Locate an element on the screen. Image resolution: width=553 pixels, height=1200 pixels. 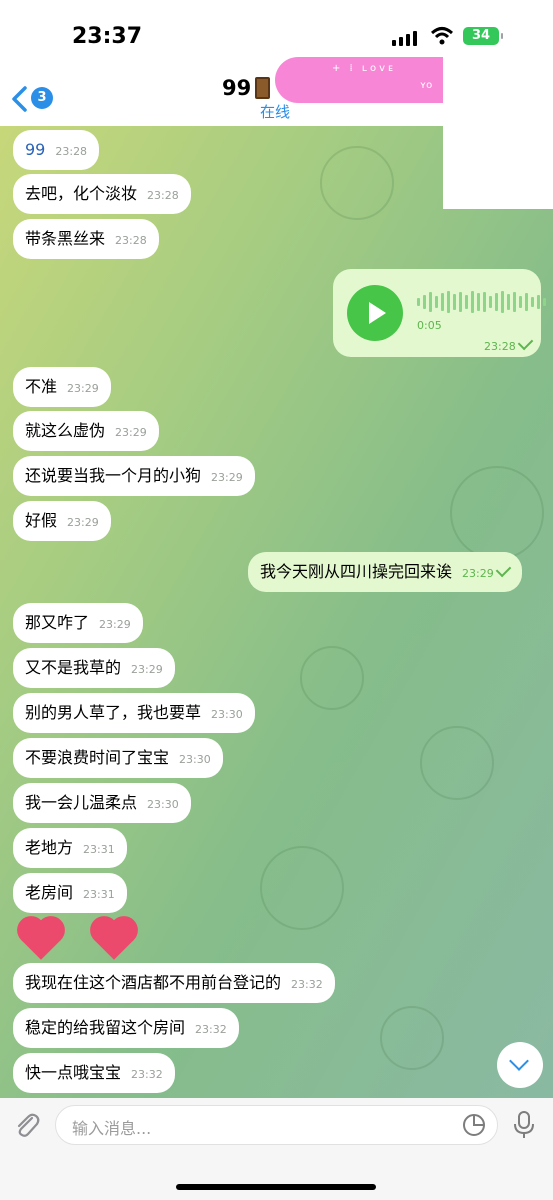
message-bubble: 就这么虚伪 23:29 is located at coordinates (86, 431).